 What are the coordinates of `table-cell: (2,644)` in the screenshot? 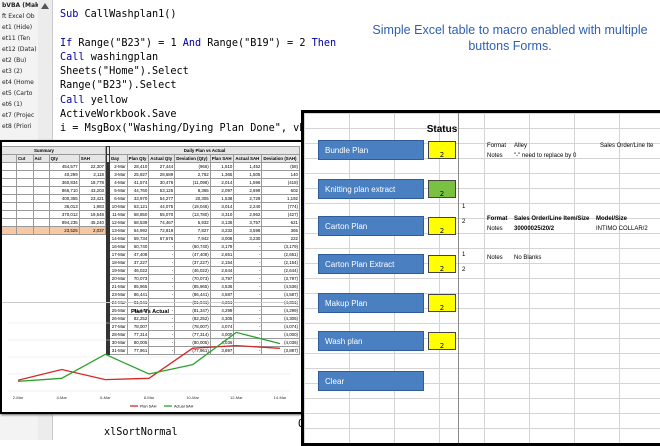 It's located at (280, 270).